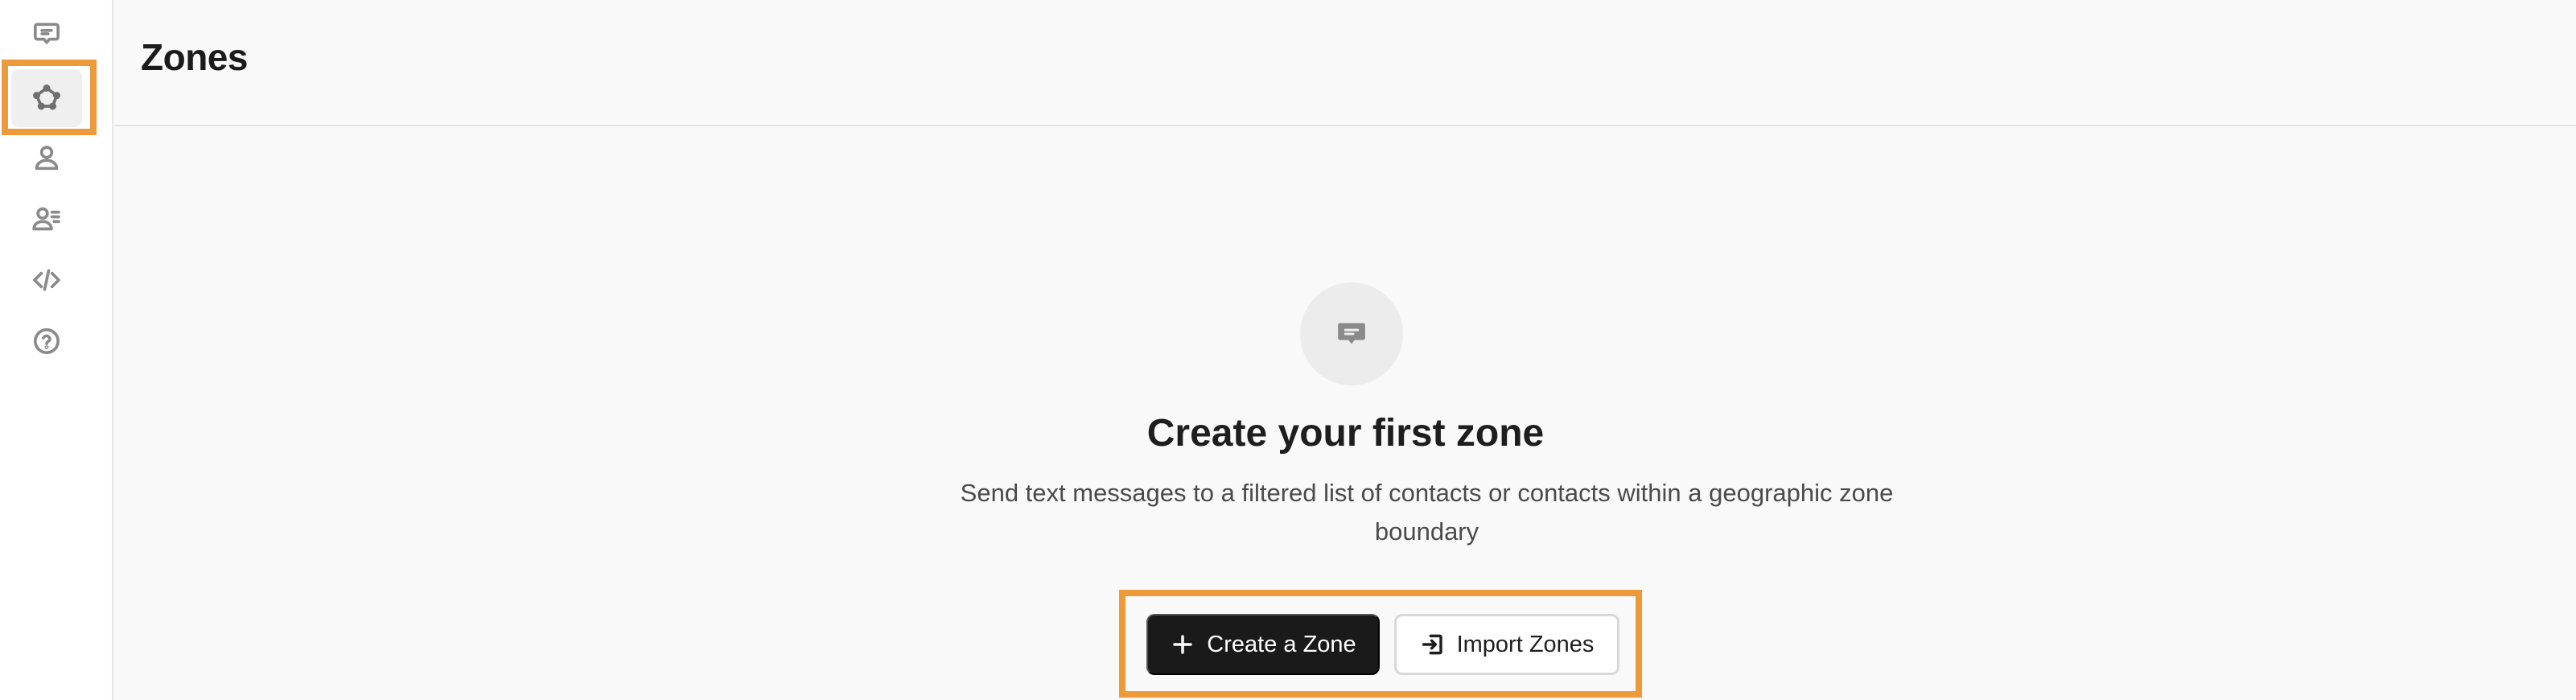 Image resolution: width=2576 pixels, height=700 pixels. I want to click on sidebar-item-help, so click(46, 341).